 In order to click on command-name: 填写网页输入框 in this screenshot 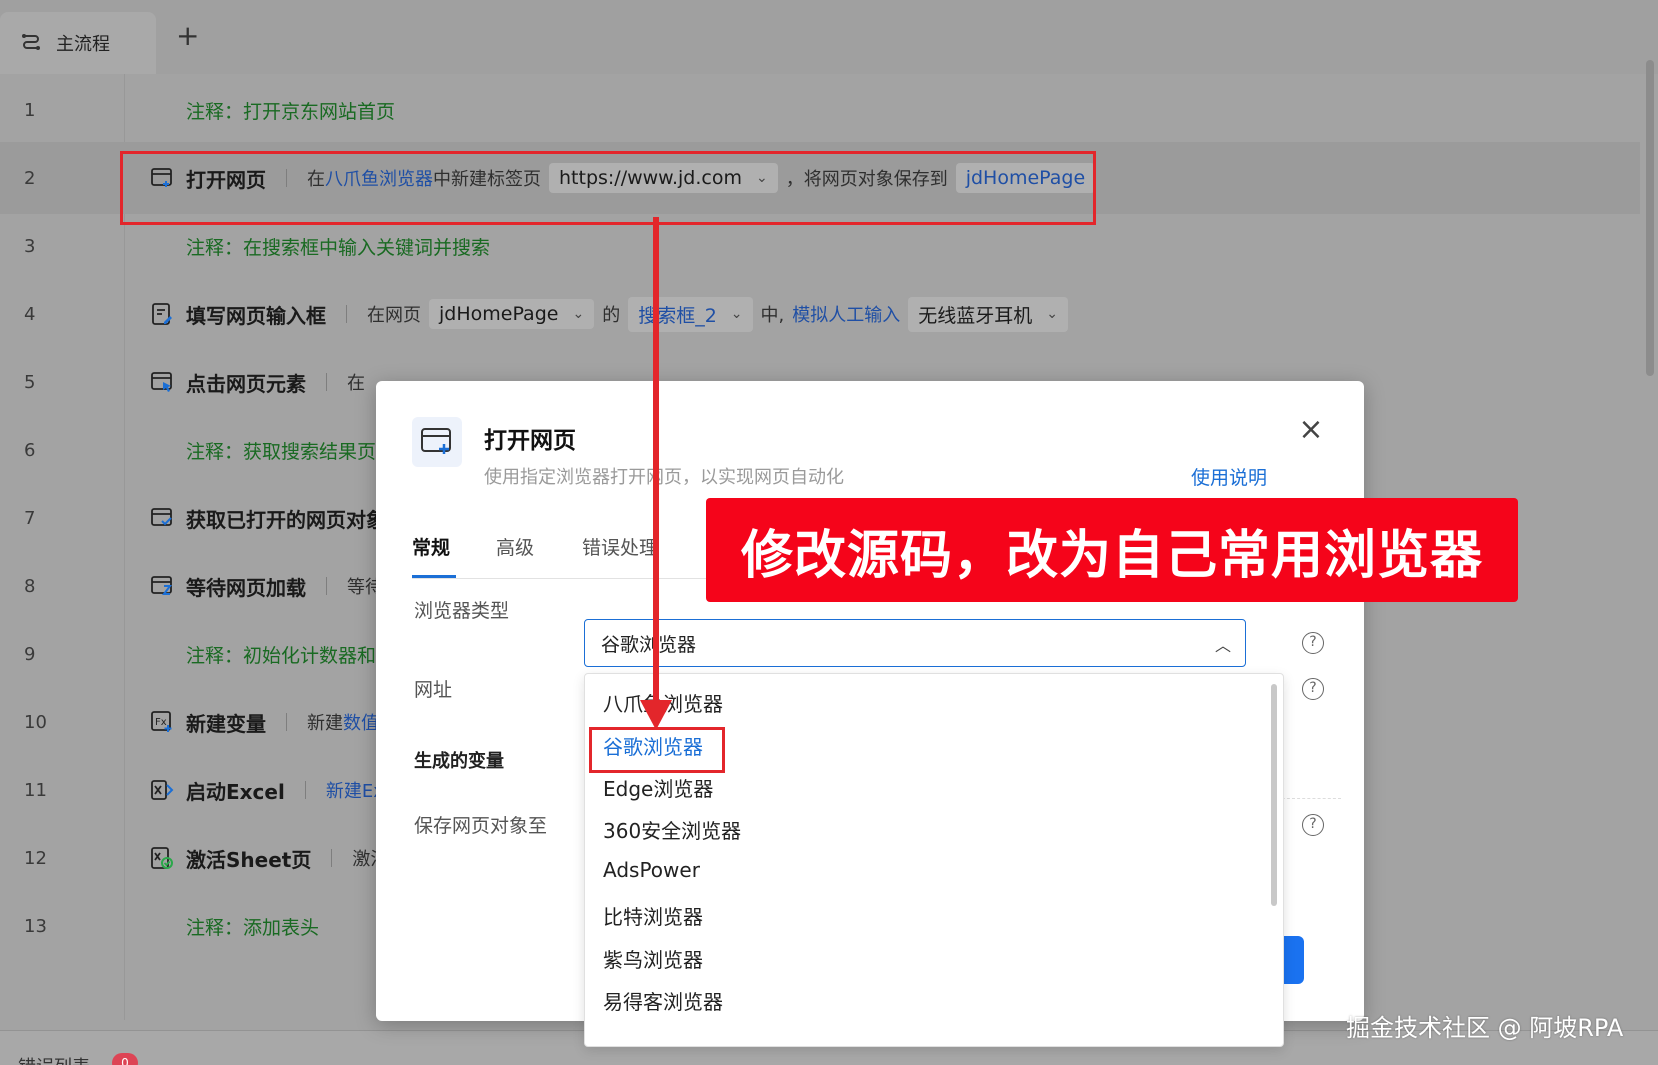, I will do `click(256, 315)`.